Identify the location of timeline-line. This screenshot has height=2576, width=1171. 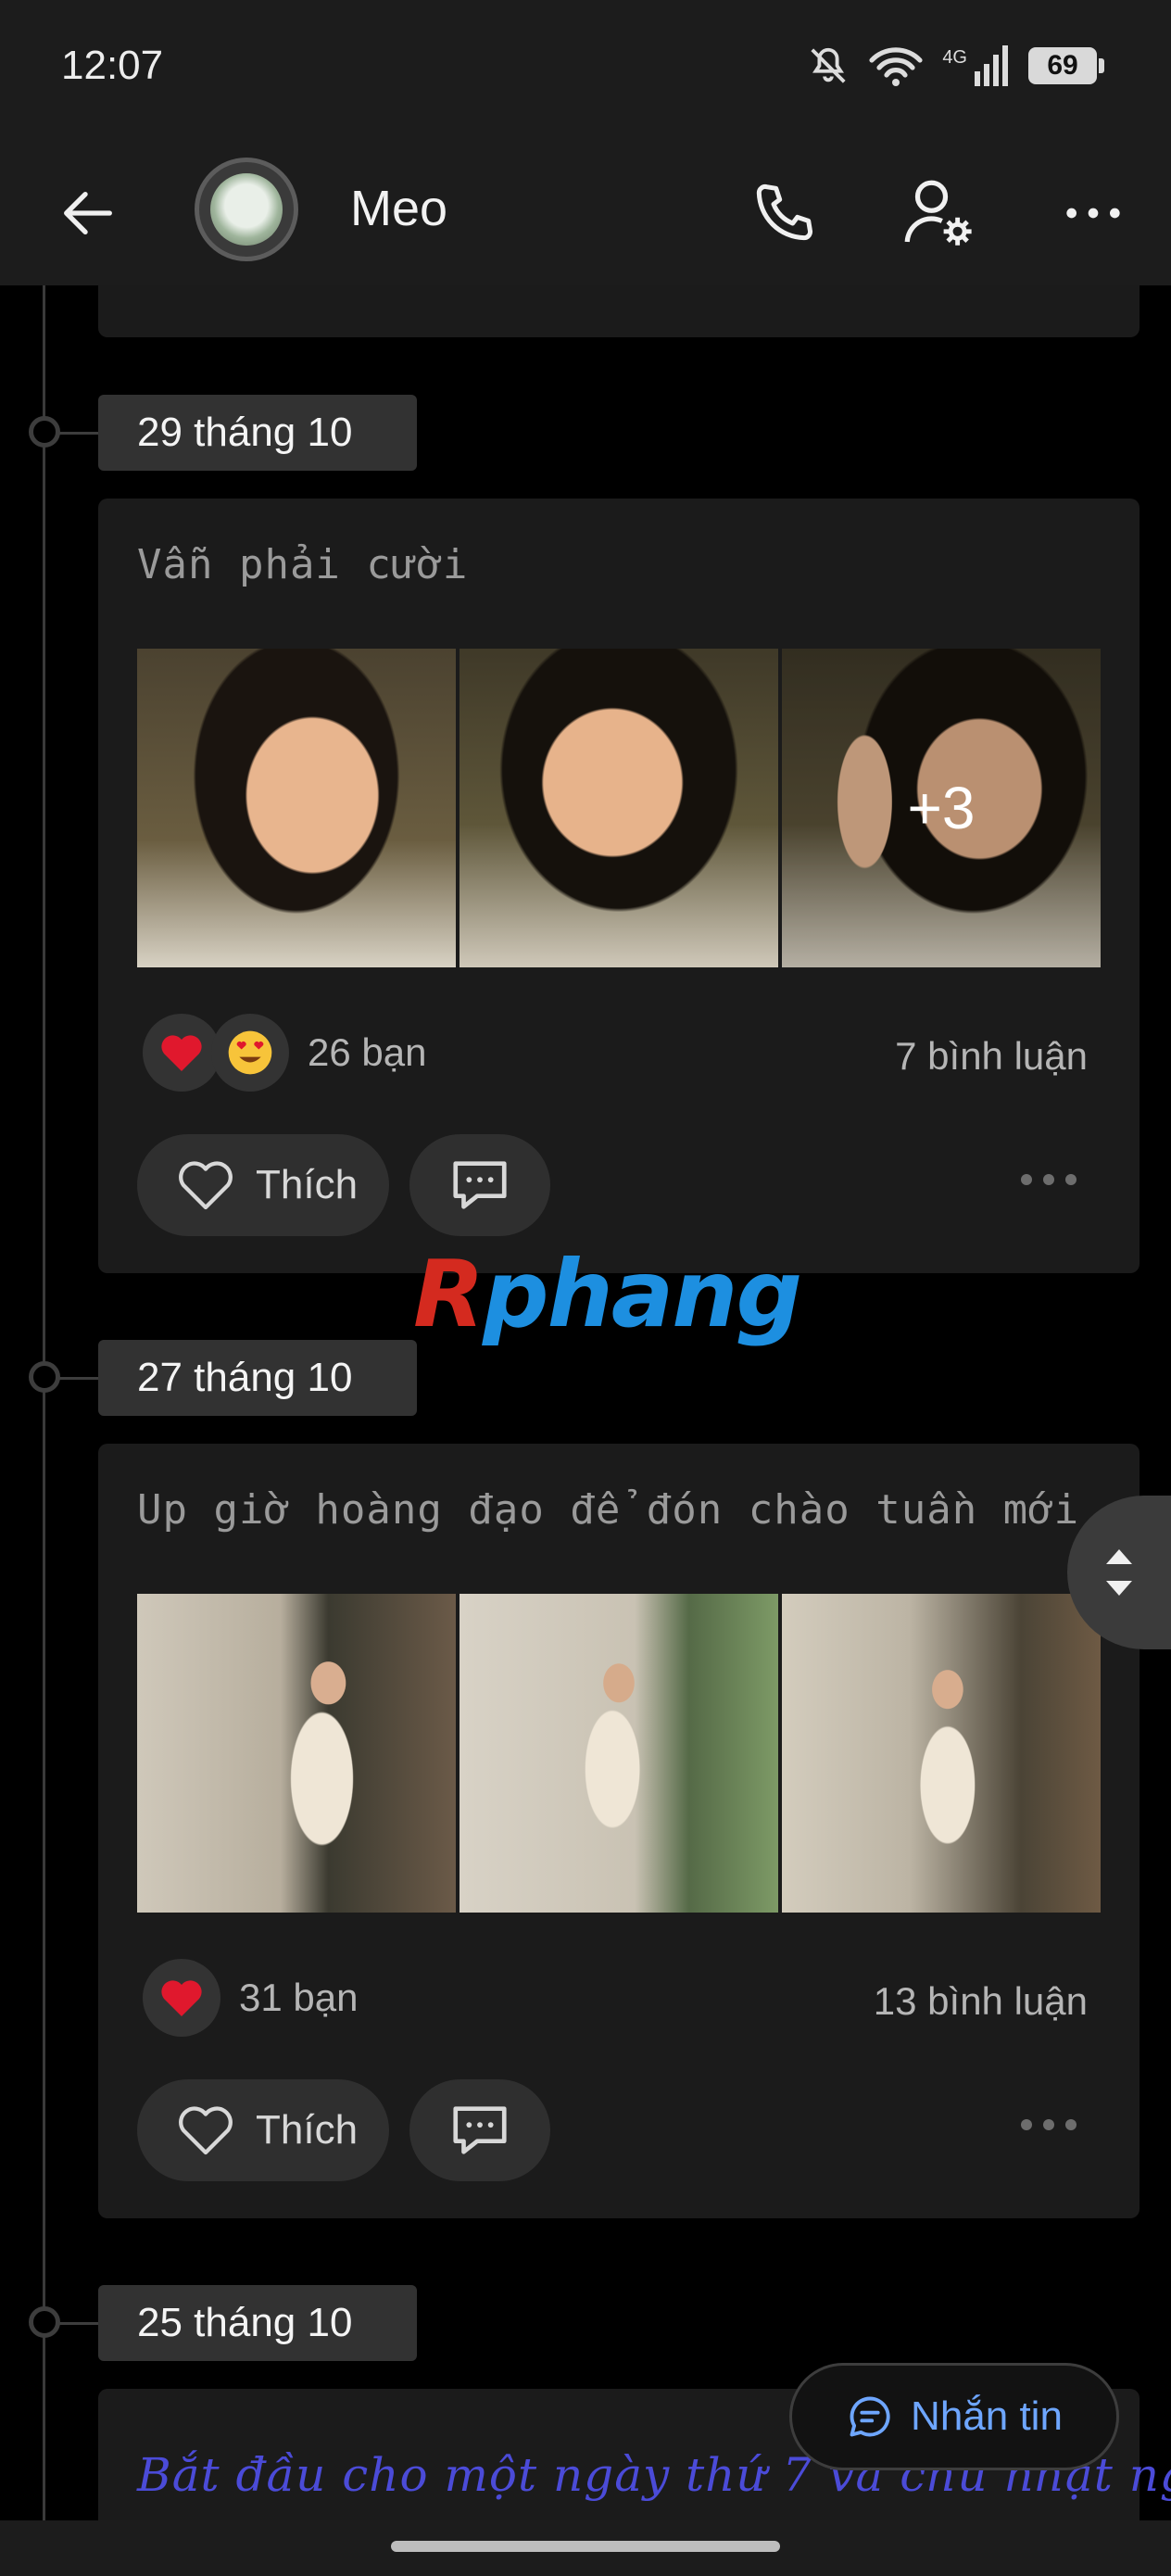
(44, 1402).